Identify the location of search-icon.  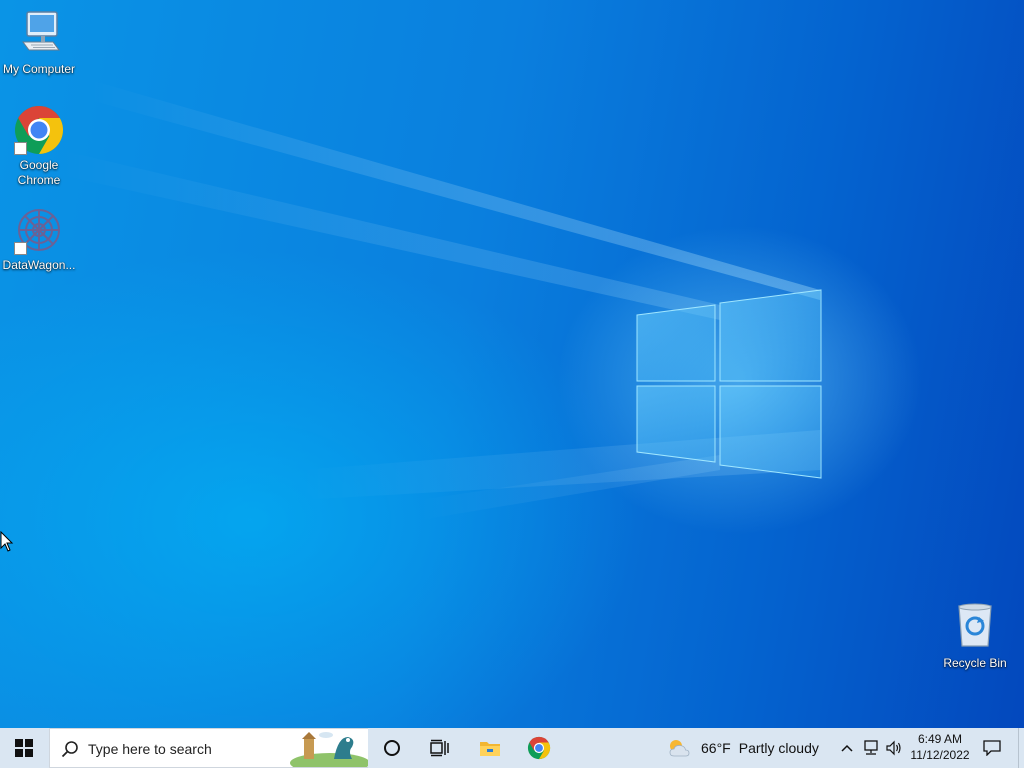
(69, 749).